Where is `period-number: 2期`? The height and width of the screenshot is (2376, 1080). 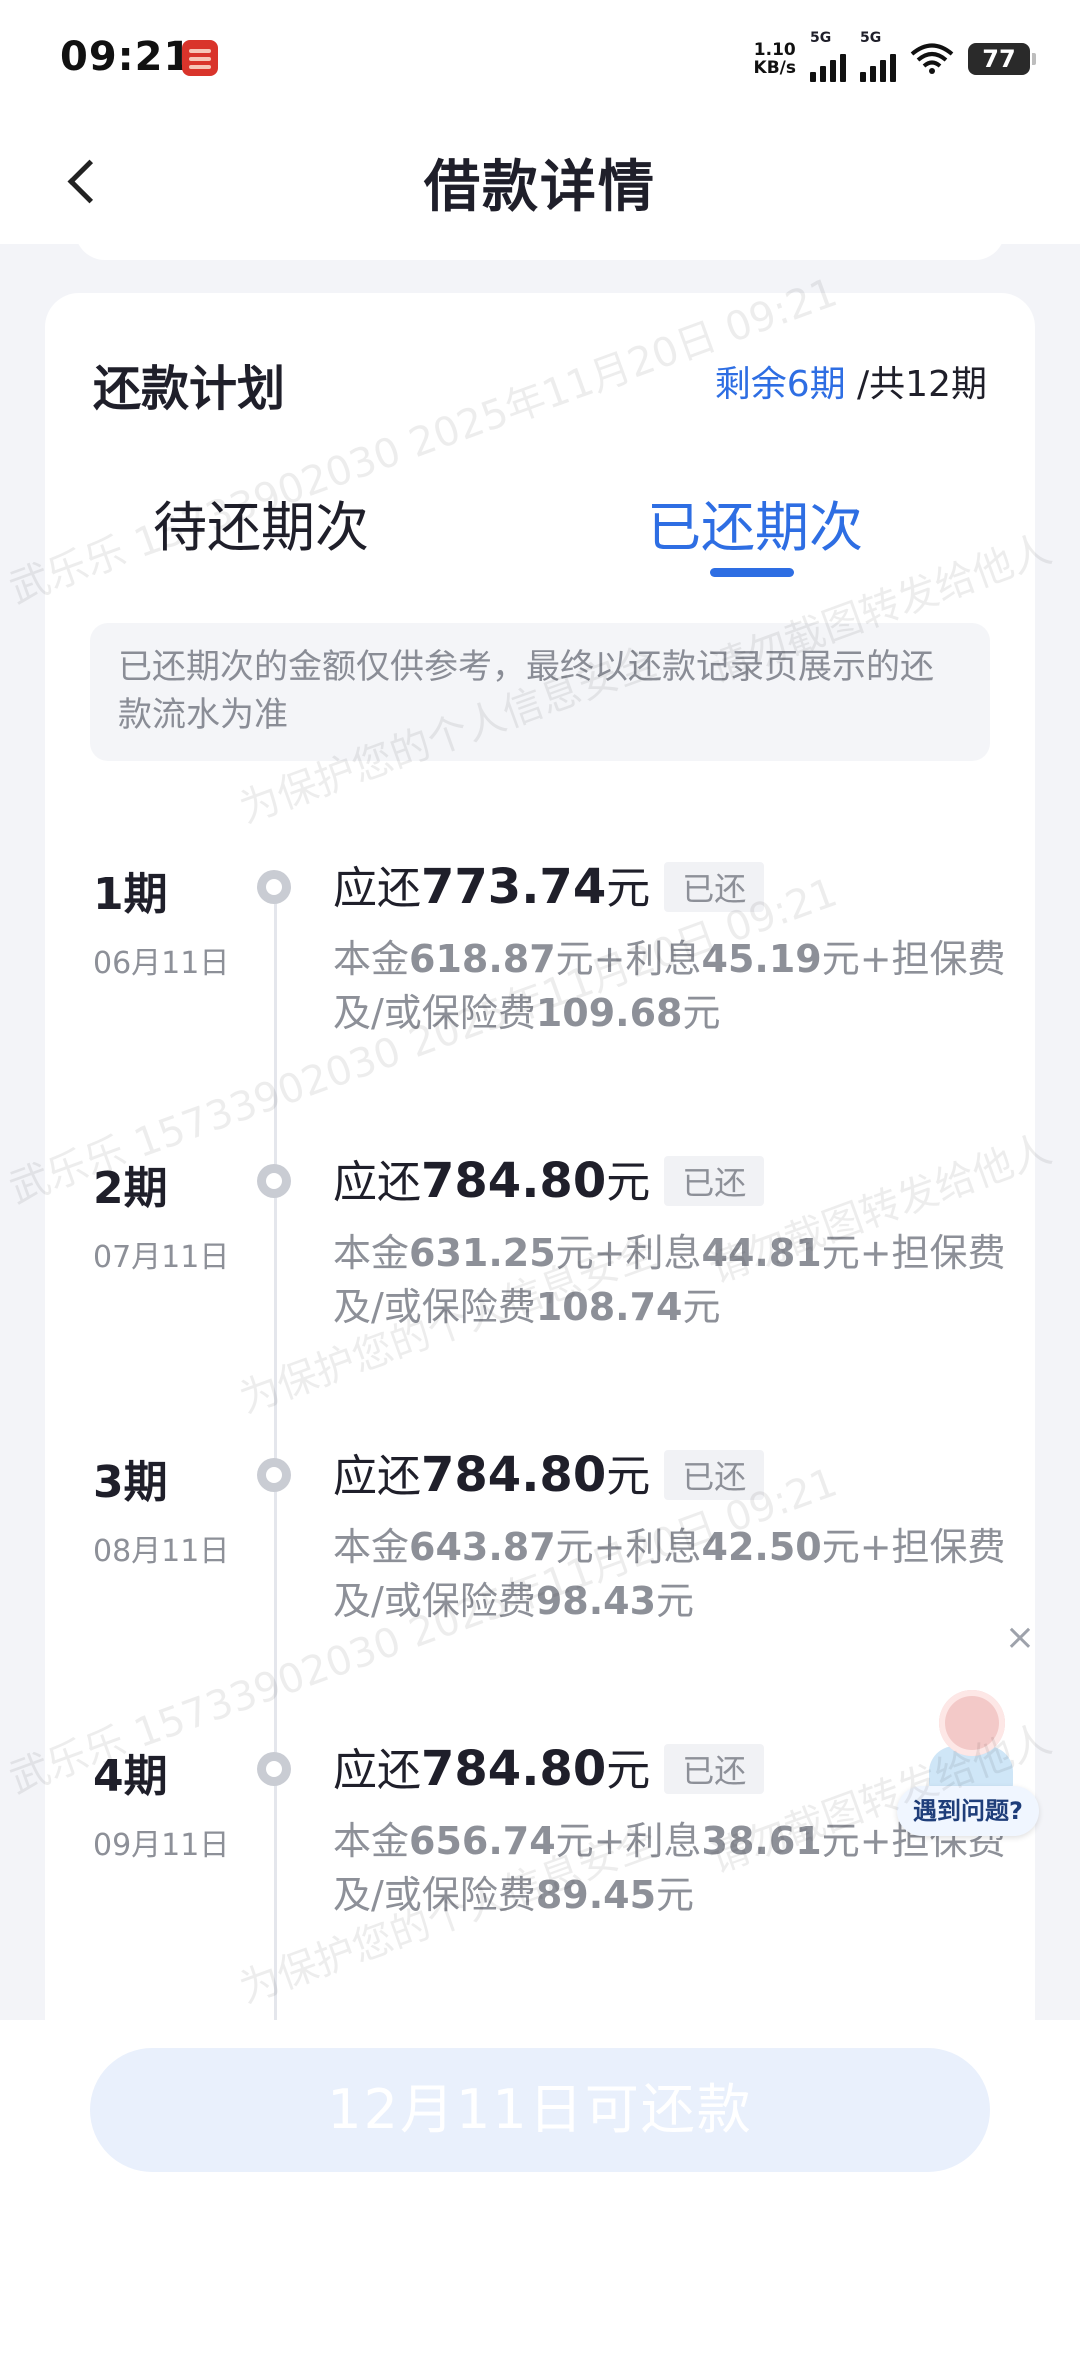
period-number: 2期 is located at coordinates (130, 1188).